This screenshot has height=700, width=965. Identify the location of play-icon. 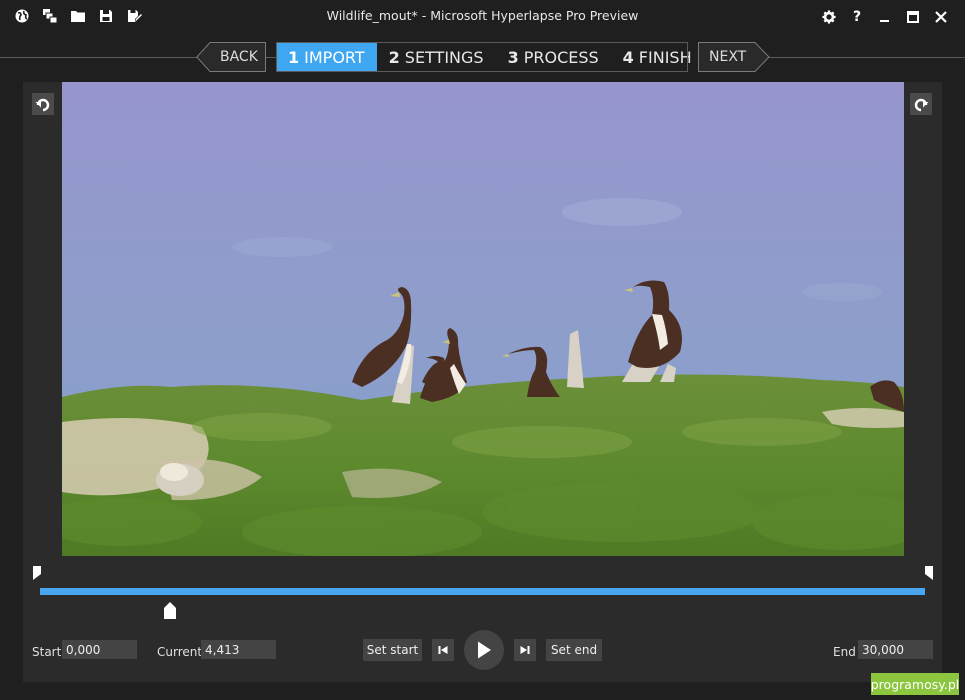
(484, 650).